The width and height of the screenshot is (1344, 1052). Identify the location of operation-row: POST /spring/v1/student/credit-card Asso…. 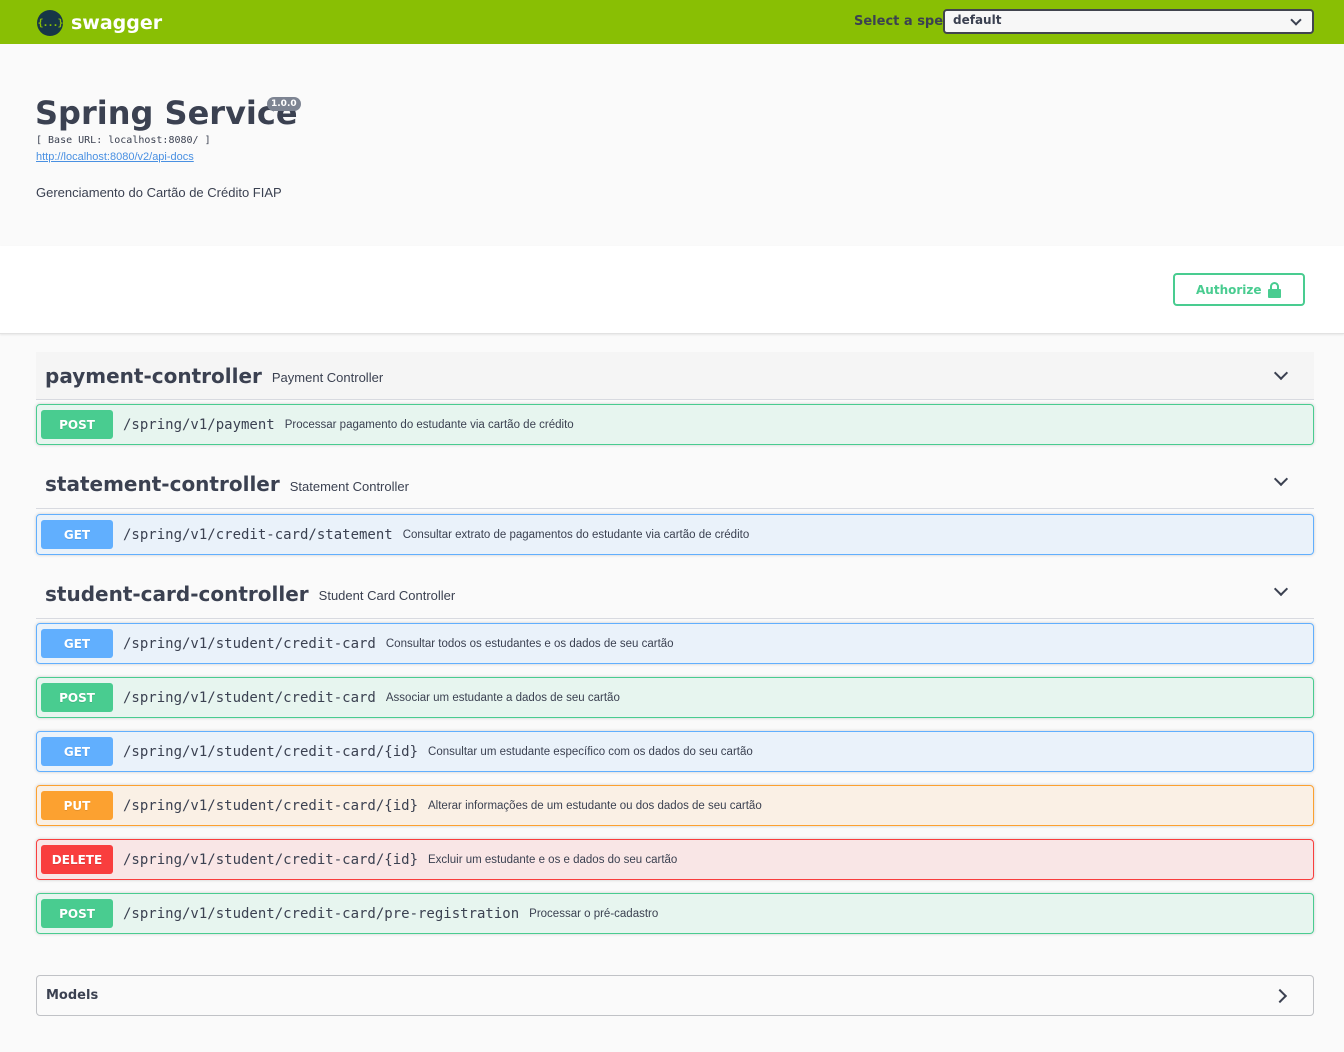
(675, 697).